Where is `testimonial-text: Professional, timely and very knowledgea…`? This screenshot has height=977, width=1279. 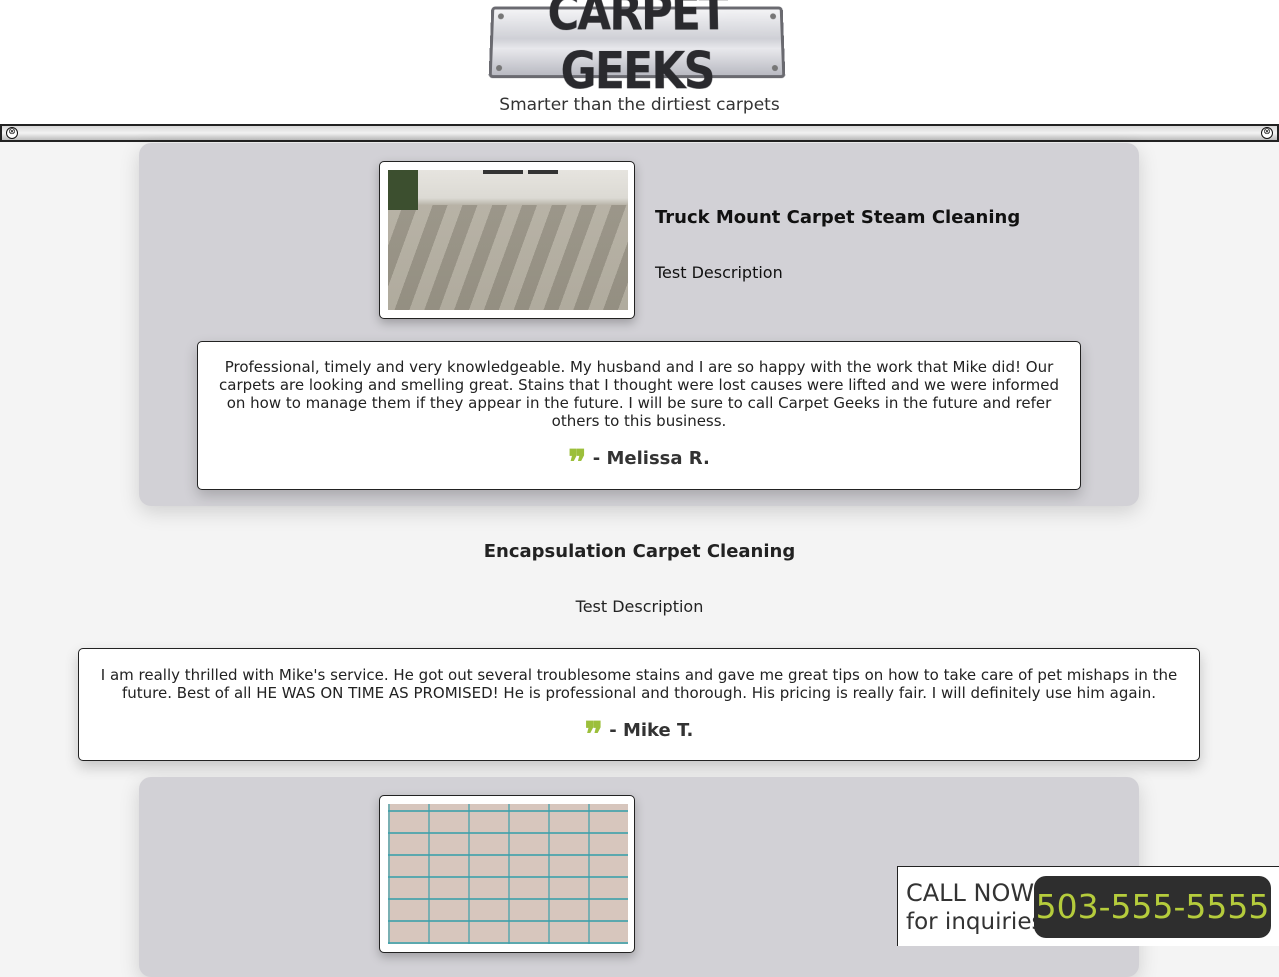 testimonial-text: Professional, timely and very knowledgea… is located at coordinates (639, 394).